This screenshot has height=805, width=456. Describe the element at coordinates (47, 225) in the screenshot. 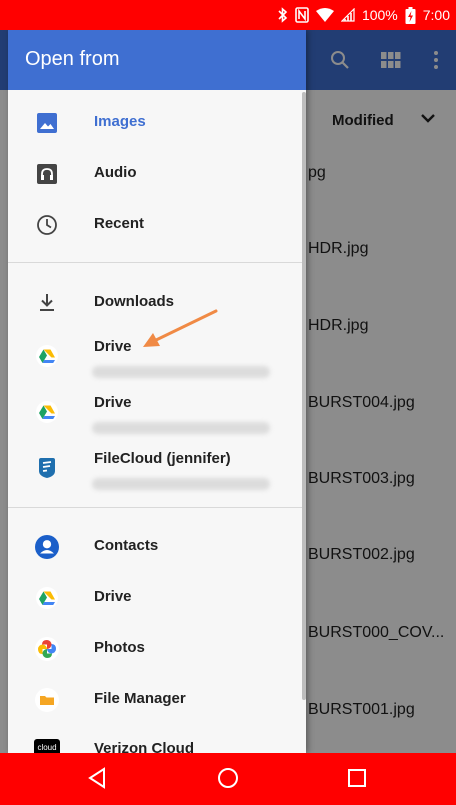

I see `clock-icon` at that location.